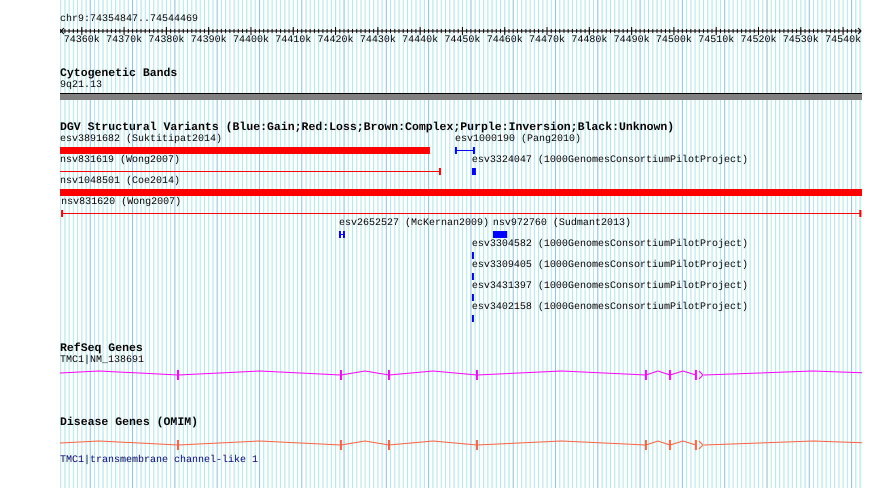 This screenshot has width=890, height=488. I want to click on ruler-tick-label: 74440k, so click(420, 41).